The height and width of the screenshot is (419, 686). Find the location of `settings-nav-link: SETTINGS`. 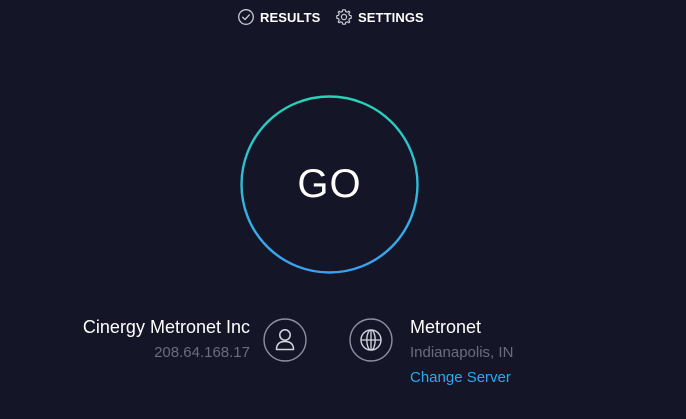

settings-nav-link: SETTINGS is located at coordinates (379, 17).